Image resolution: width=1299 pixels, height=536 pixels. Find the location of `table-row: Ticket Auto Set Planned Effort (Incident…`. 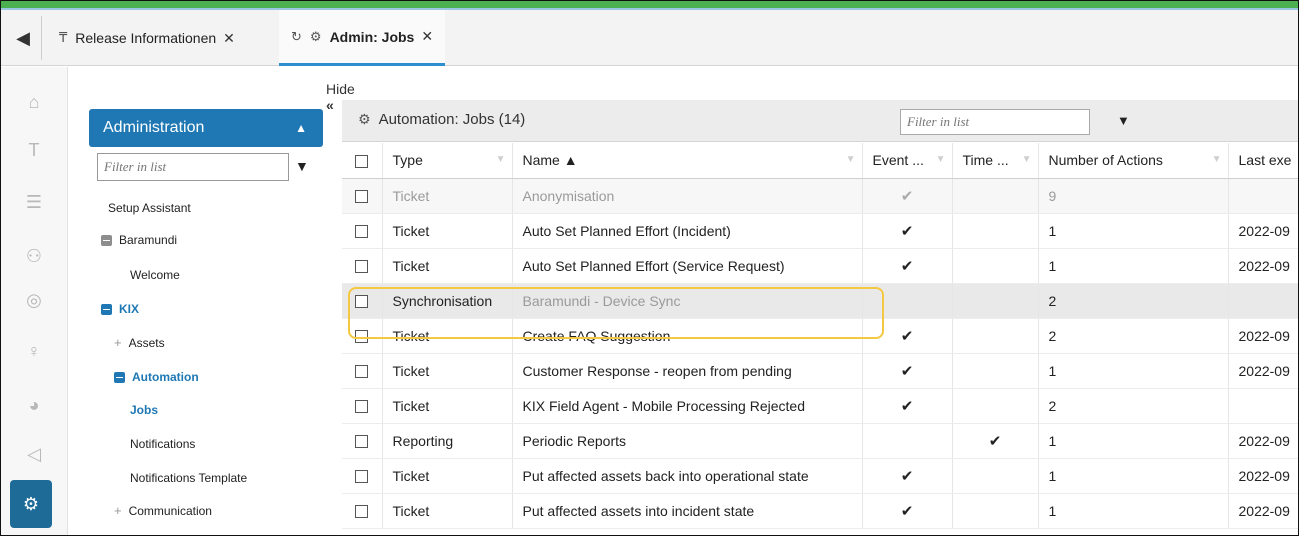

table-row: Ticket Auto Set Planned Effort (Incident… is located at coordinates (820, 231).